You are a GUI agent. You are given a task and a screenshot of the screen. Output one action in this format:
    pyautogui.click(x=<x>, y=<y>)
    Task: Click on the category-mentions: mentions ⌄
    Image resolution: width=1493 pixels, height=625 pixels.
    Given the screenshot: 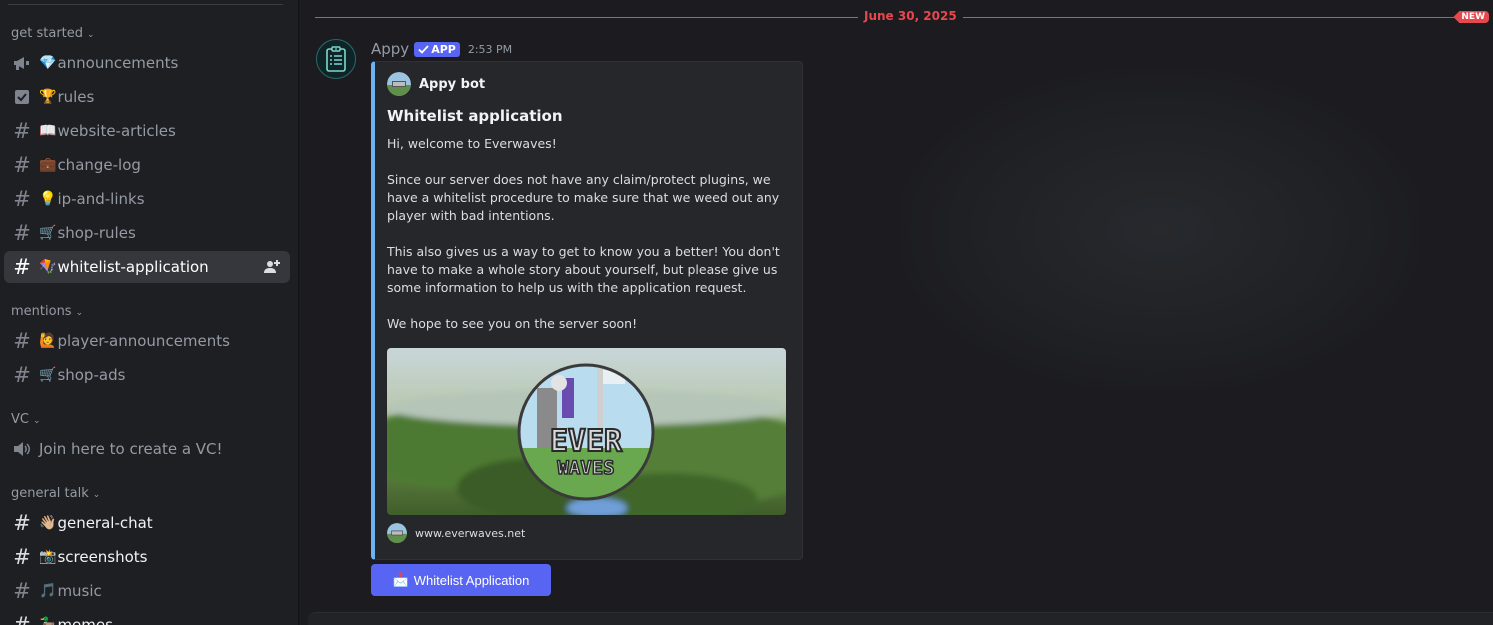 What is the action you would take?
    pyautogui.click(x=47, y=311)
    